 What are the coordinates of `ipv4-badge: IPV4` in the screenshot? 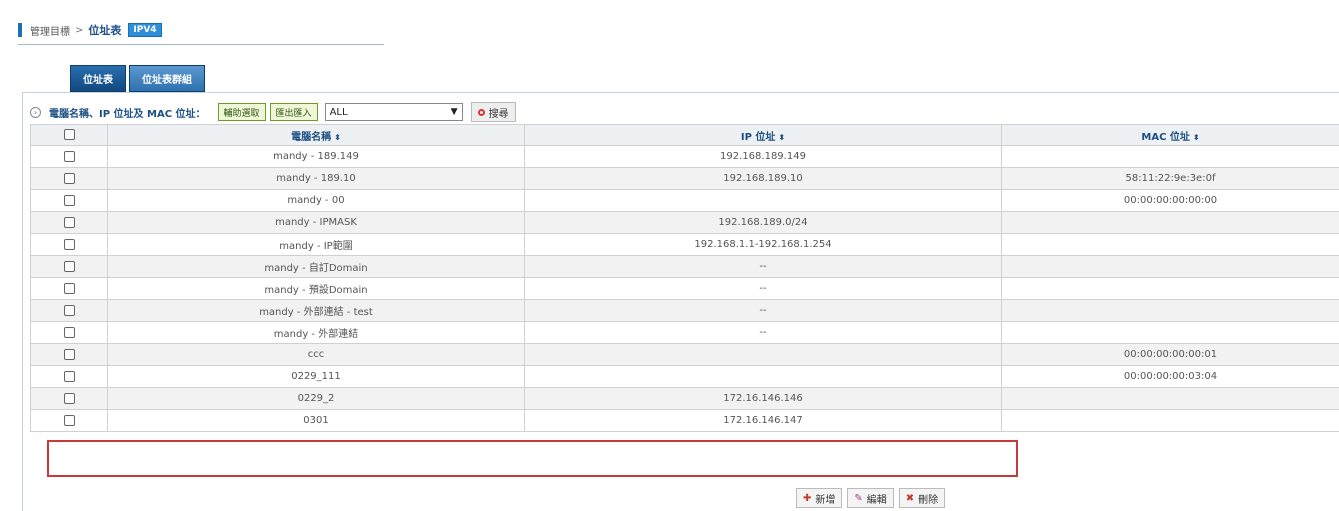 It's located at (145, 30).